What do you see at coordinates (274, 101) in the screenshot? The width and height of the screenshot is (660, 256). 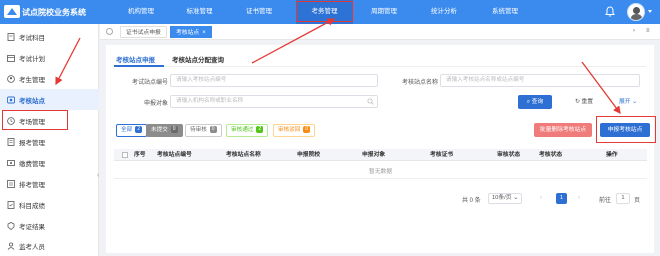 I see `applicant-input: 请输入机构名称或职业名称` at bounding box center [274, 101].